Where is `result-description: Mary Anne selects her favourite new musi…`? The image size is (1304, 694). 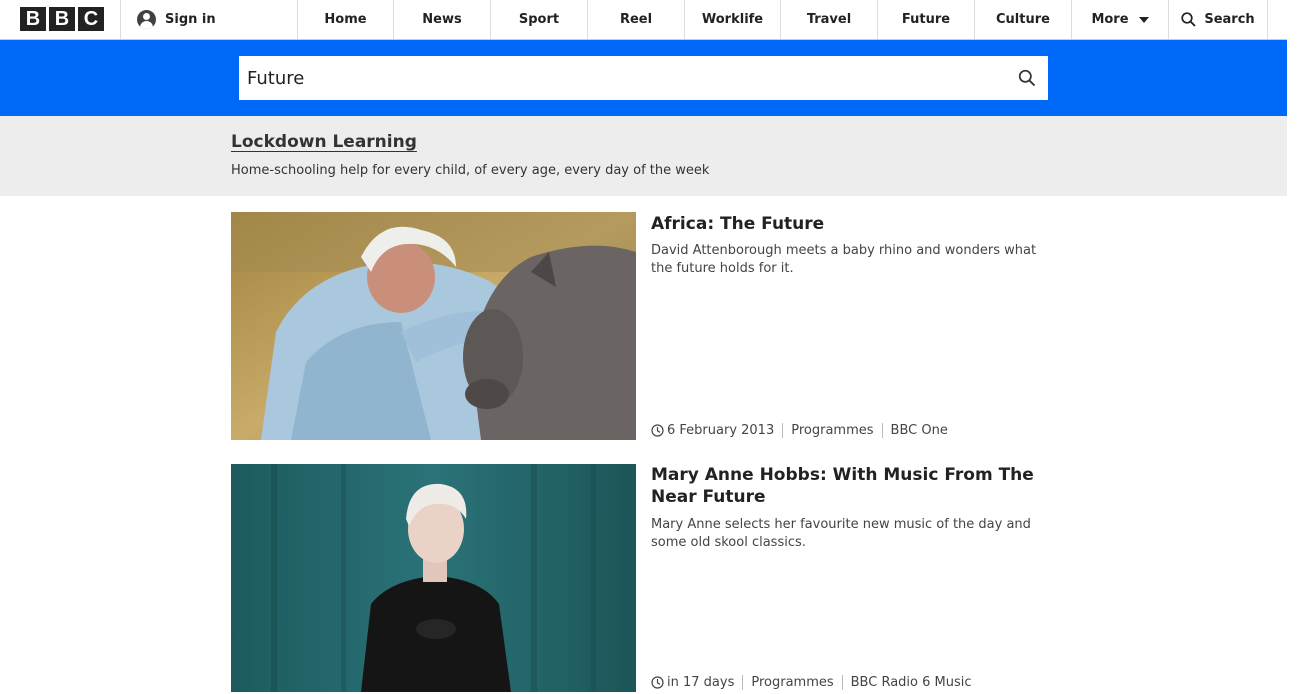 result-description: Mary Anne selects her favourite new musi… is located at coordinates (841, 533).